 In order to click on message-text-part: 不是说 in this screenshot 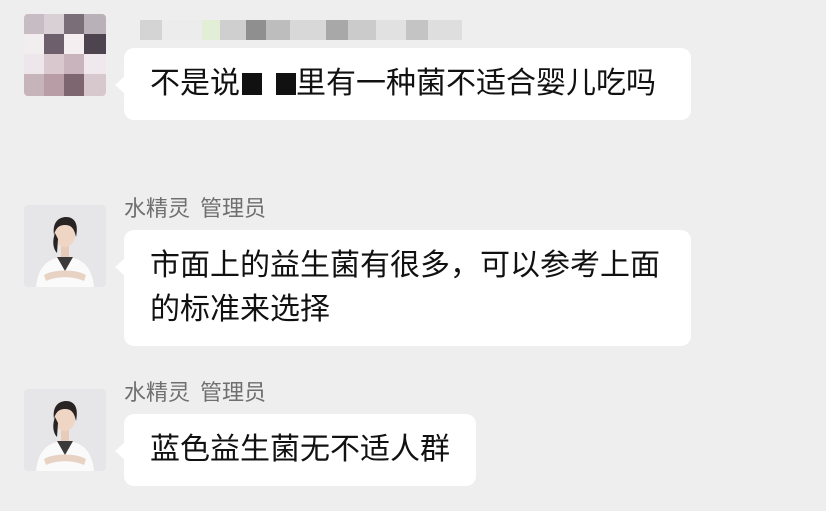, I will do `click(195, 83)`.